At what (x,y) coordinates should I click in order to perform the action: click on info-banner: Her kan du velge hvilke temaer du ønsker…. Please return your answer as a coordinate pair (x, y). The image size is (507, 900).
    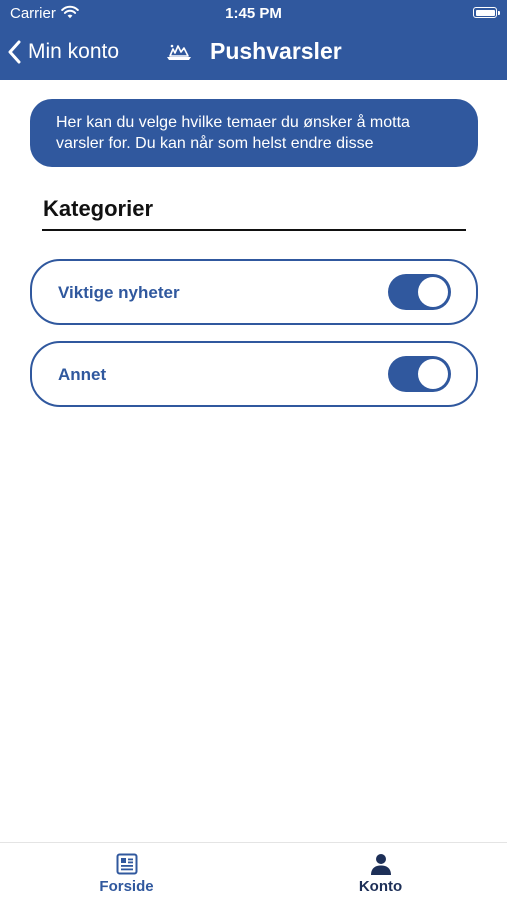
    Looking at the image, I should click on (254, 133).